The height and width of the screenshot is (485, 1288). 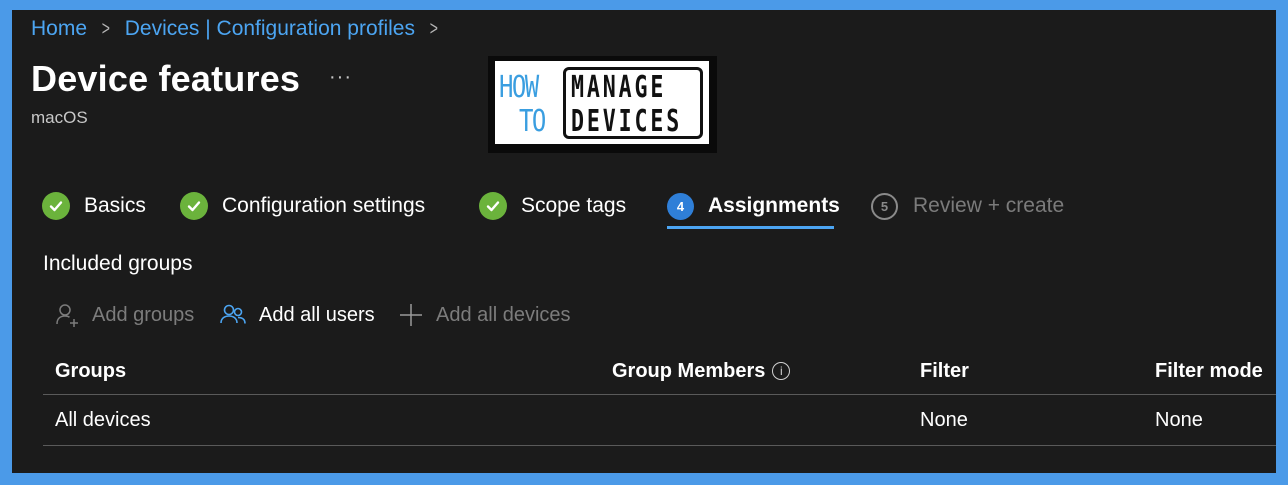 I want to click on column-header-filter-mode: Filter mode, so click(x=1209, y=371).